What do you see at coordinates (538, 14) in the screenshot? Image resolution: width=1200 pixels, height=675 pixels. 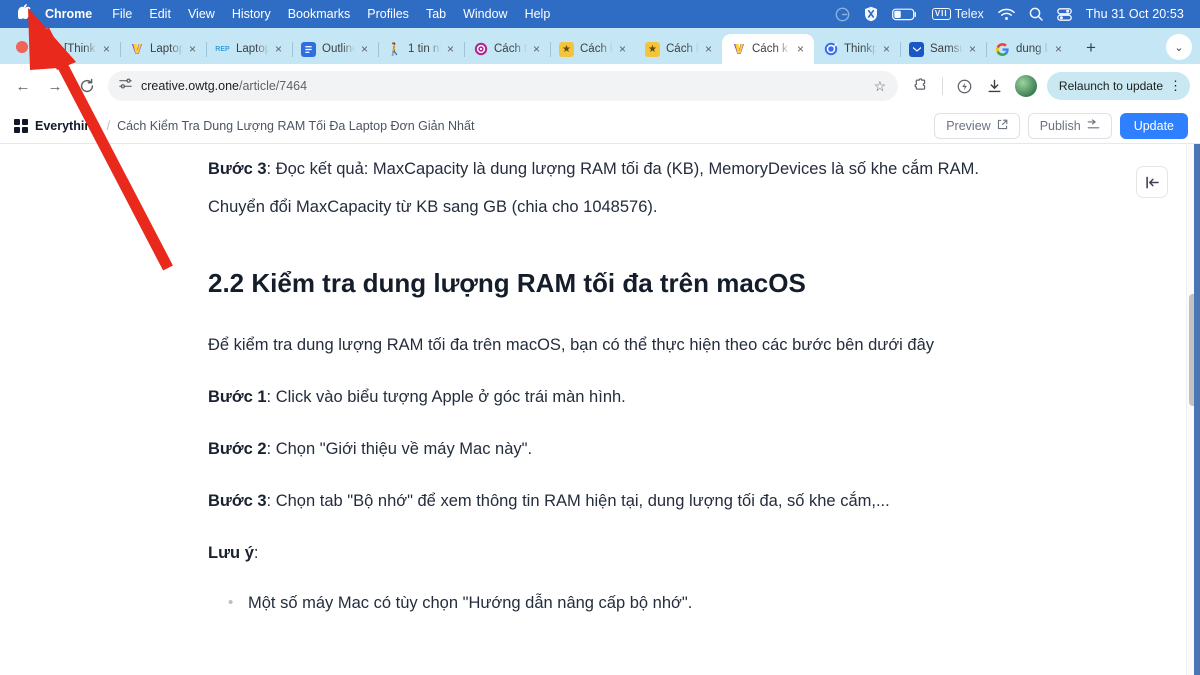 I see `menu-help: Help` at bounding box center [538, 14].